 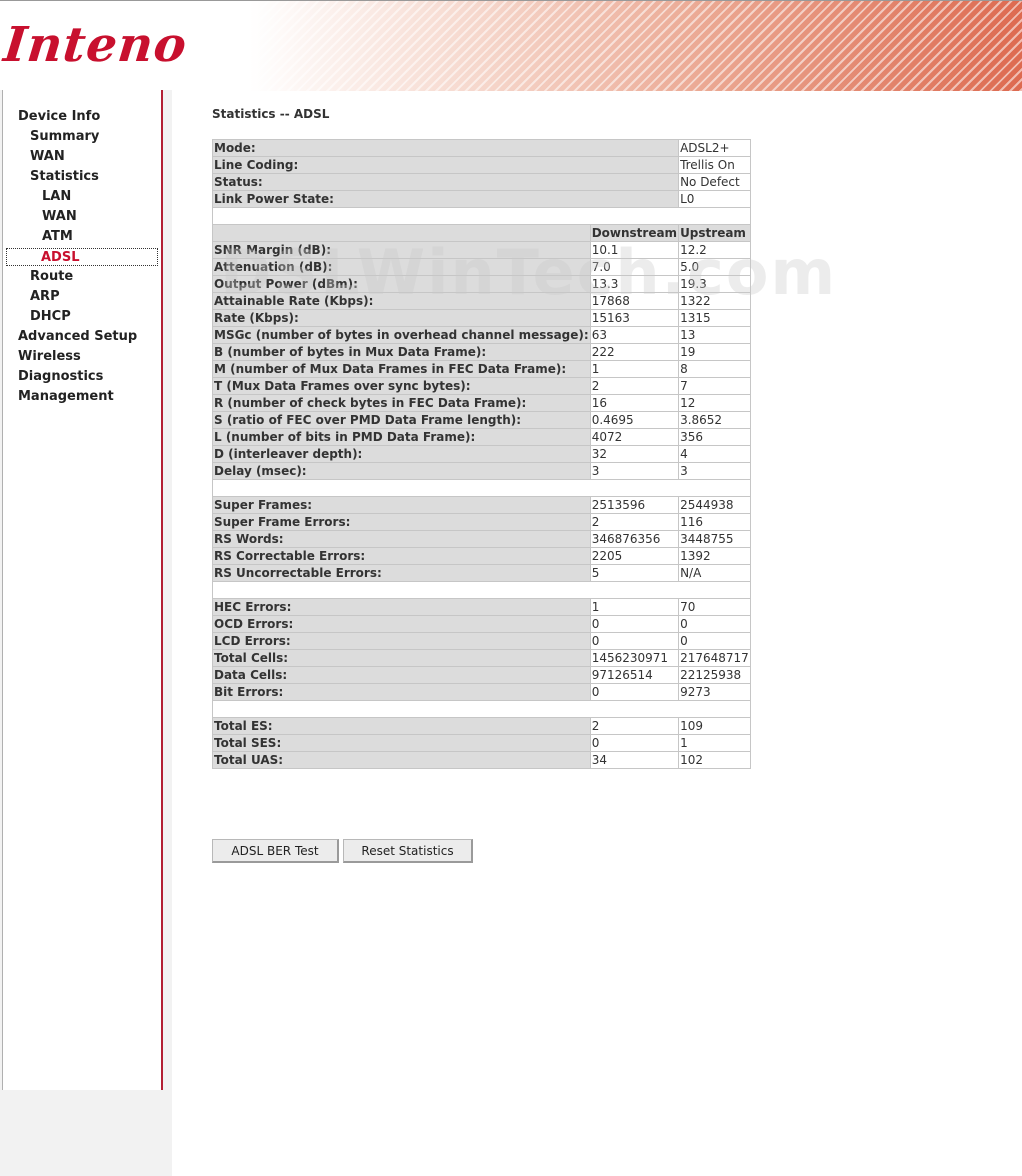 I want to click on table-header-row: Downstream Upstream, so click(x=481, y=233).